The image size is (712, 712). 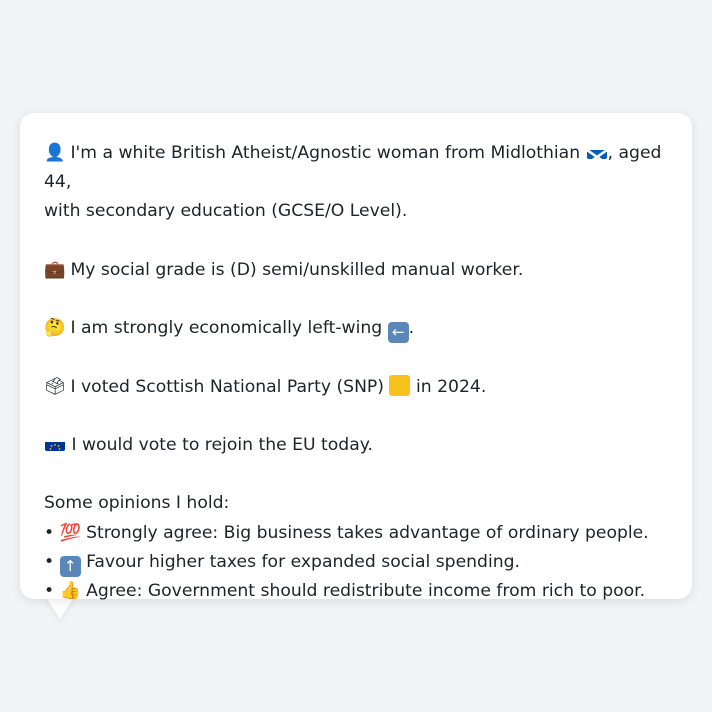 I want to click on ballot-box-icon: 🗳, so click(x=55, y=386).